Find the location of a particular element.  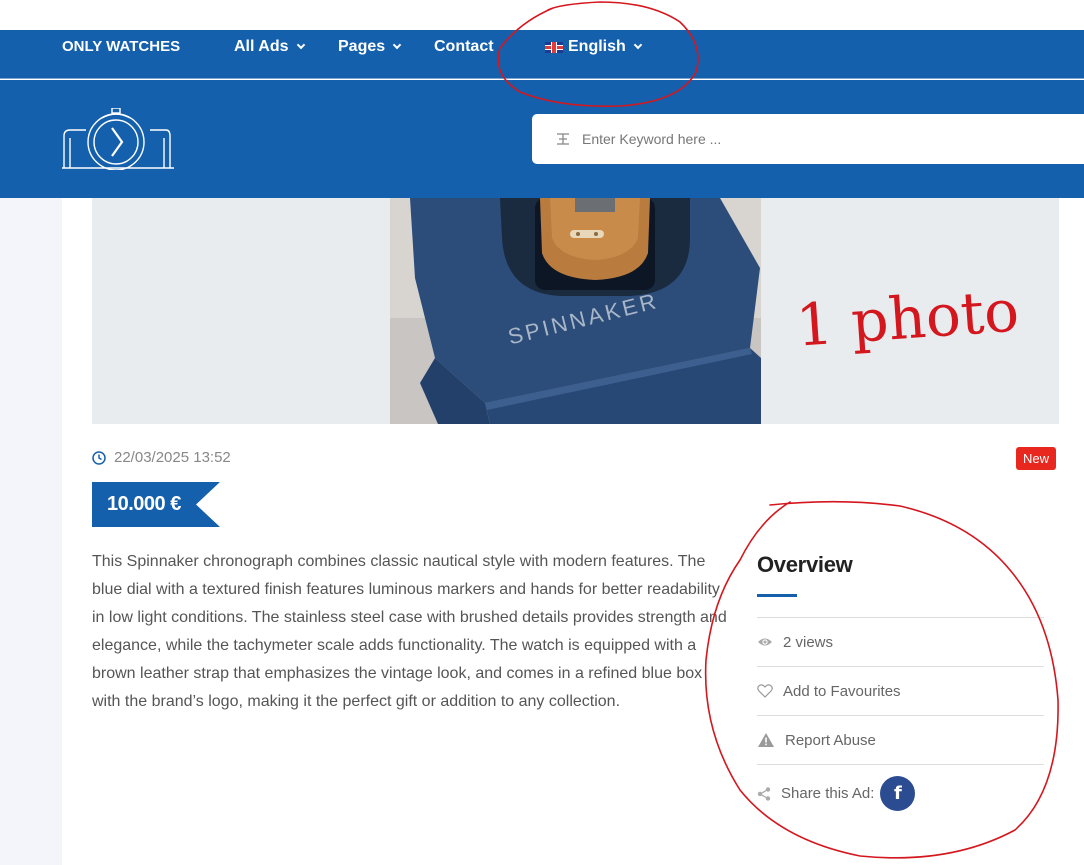

search-input is located at coordinates (822, 139).